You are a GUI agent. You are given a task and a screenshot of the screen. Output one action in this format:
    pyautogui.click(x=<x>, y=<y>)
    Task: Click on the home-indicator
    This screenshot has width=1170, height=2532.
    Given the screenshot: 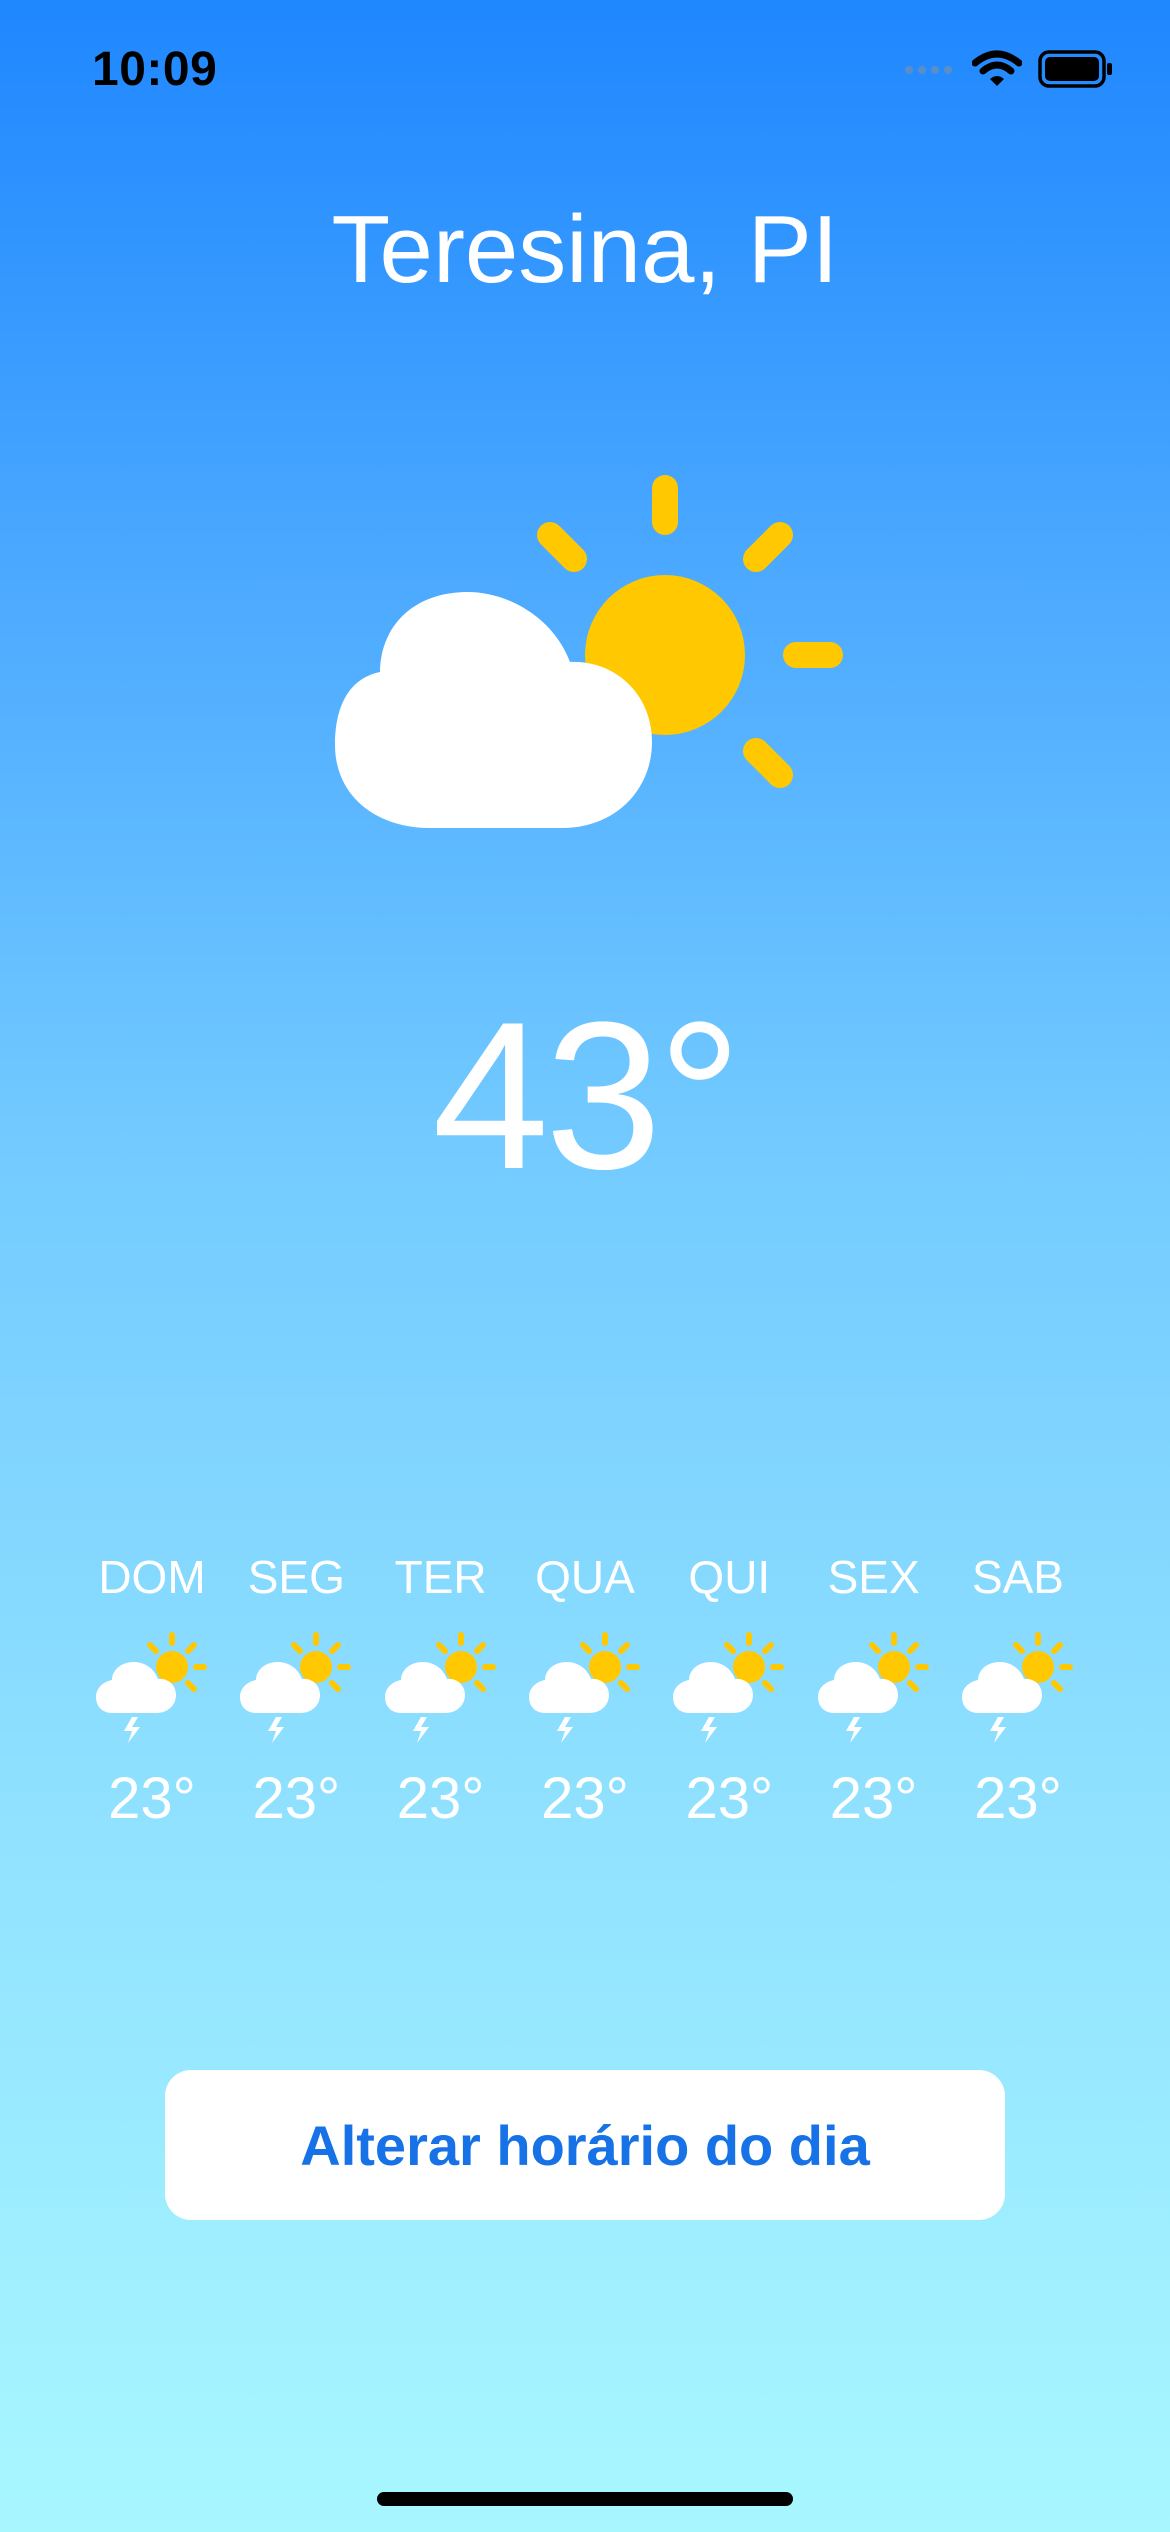 What is the action you would take?
    pyautogui.click(x=585, y=2499)
    